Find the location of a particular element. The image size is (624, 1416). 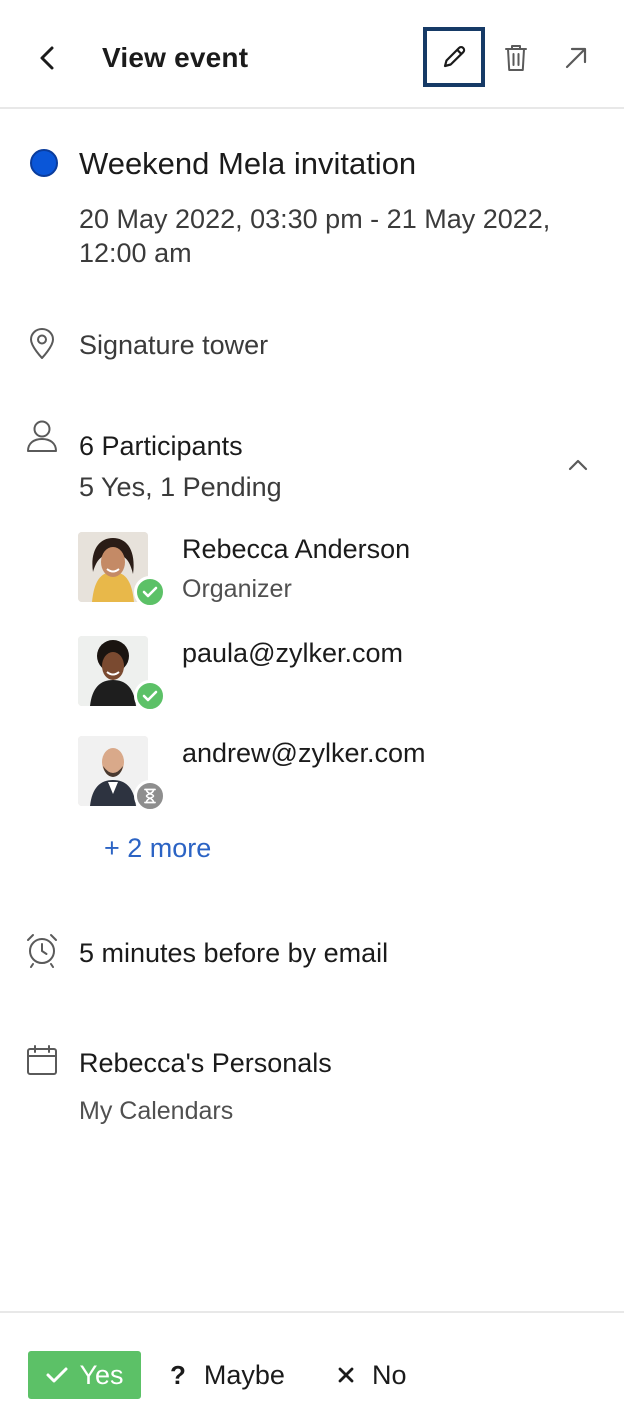

arrow-up-right-icon is located at coordinates (576, 58).